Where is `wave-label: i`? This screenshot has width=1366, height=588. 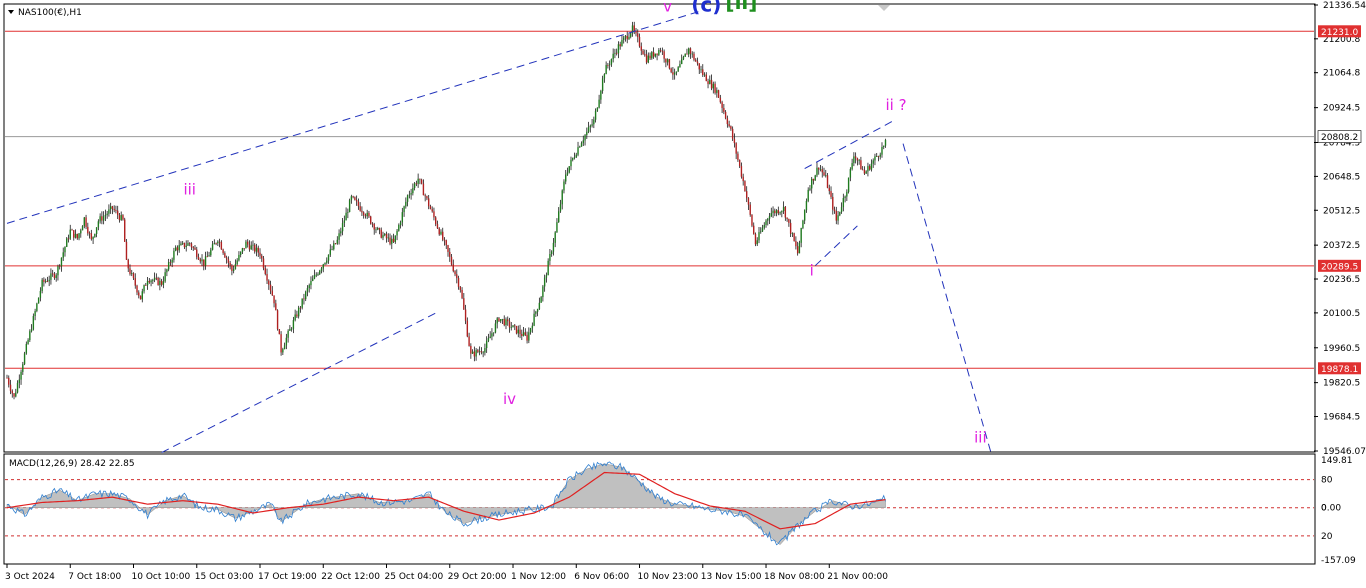 wave-label: i is located at coordinates (812, 271).